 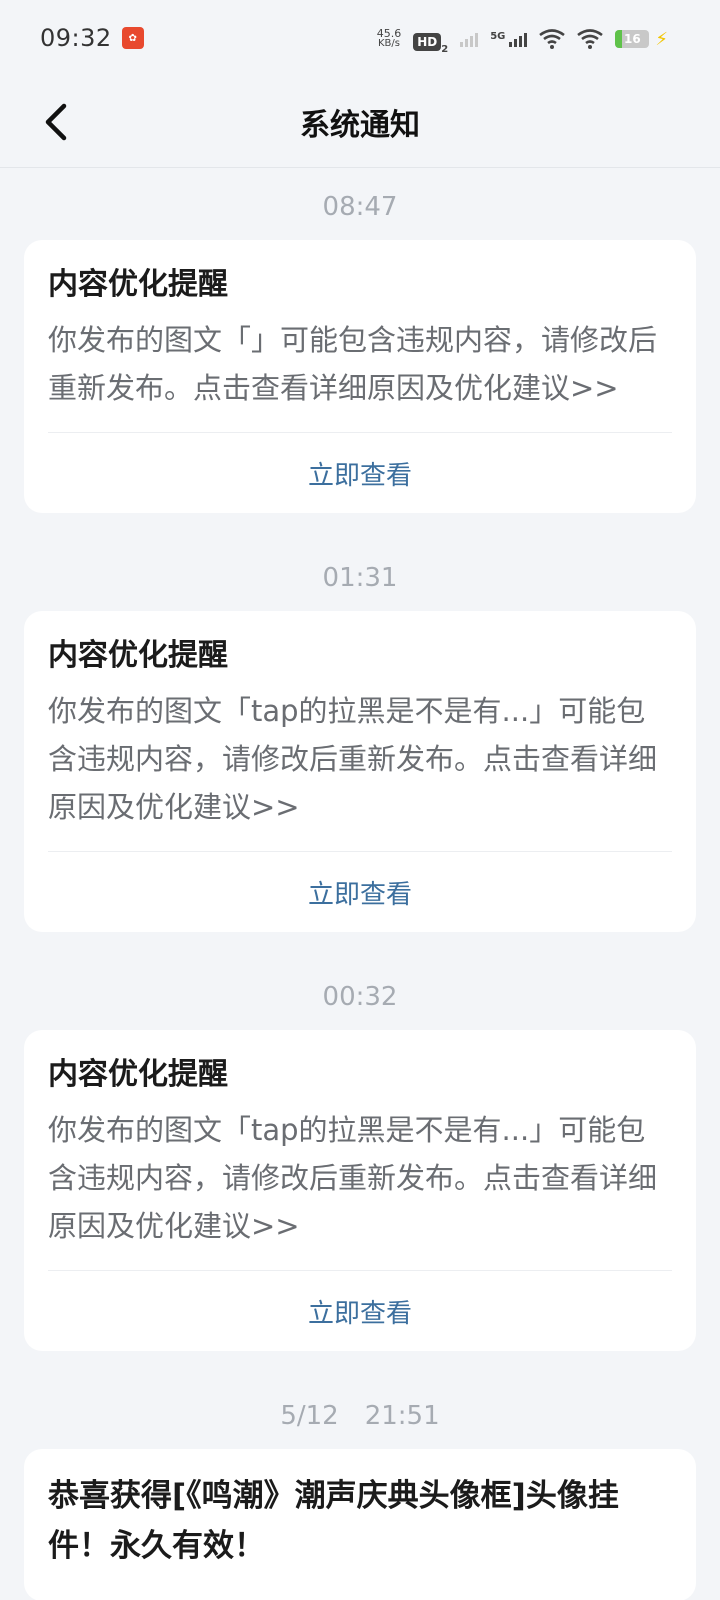 What do you see at coordinates (360, 207) in the screenshot?
I see `notification-time: 08:47` at bounding box center [360, 207].